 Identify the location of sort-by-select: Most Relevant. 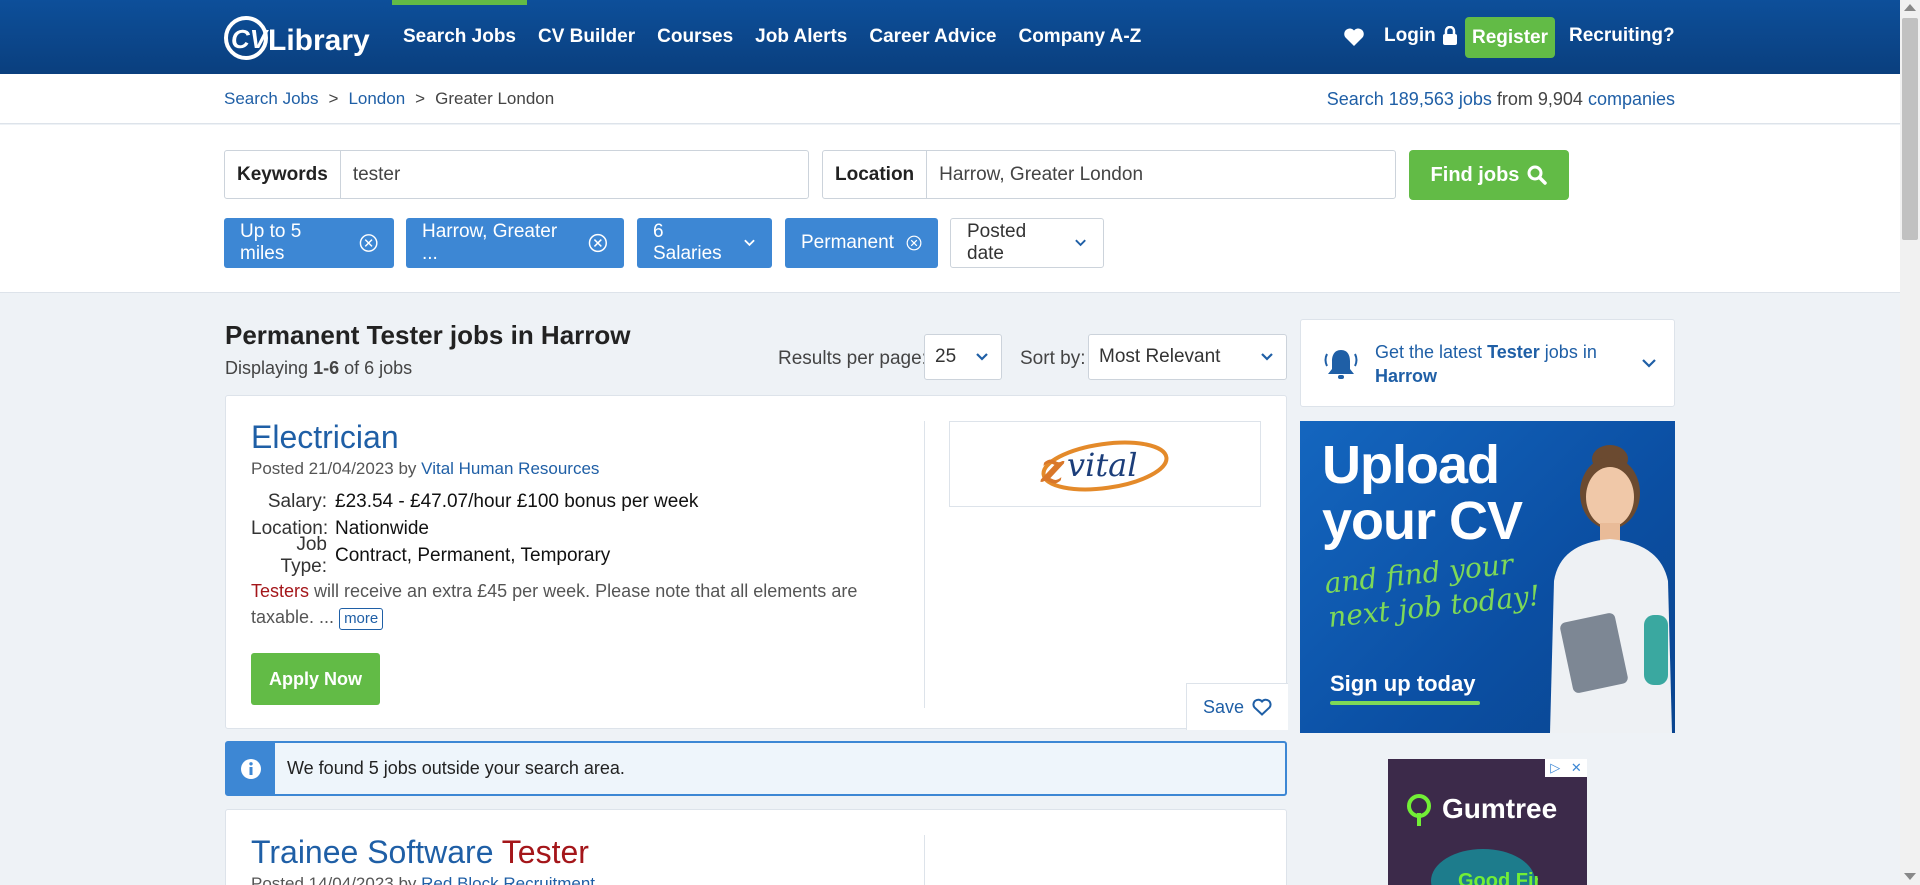
(1187, 357).